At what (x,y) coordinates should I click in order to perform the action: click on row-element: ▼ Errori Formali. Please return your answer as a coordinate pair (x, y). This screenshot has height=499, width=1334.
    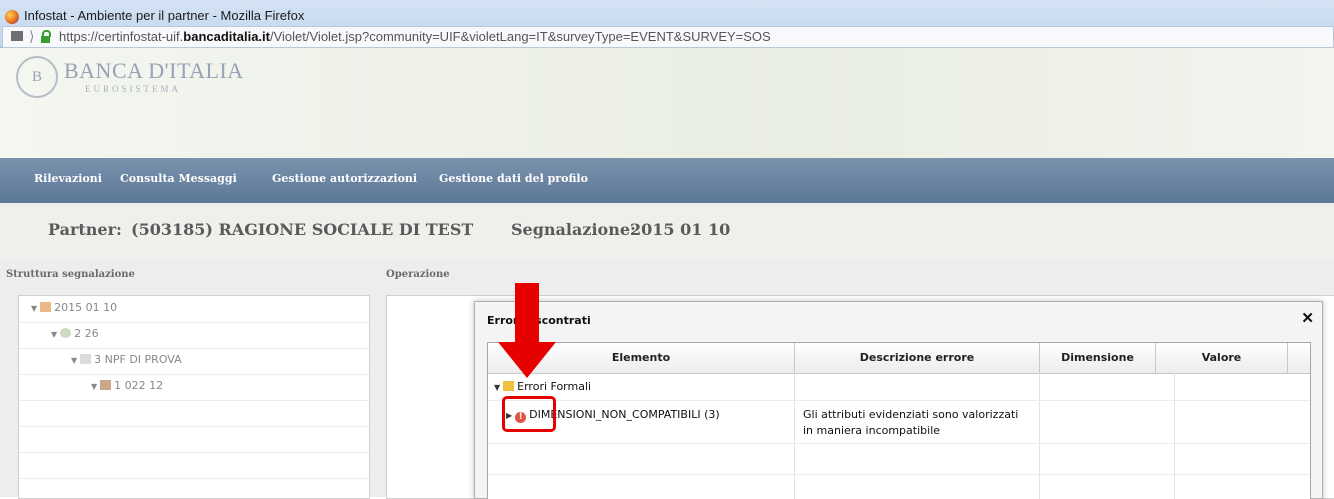
    Looking at the image, I should click on (542, 386).